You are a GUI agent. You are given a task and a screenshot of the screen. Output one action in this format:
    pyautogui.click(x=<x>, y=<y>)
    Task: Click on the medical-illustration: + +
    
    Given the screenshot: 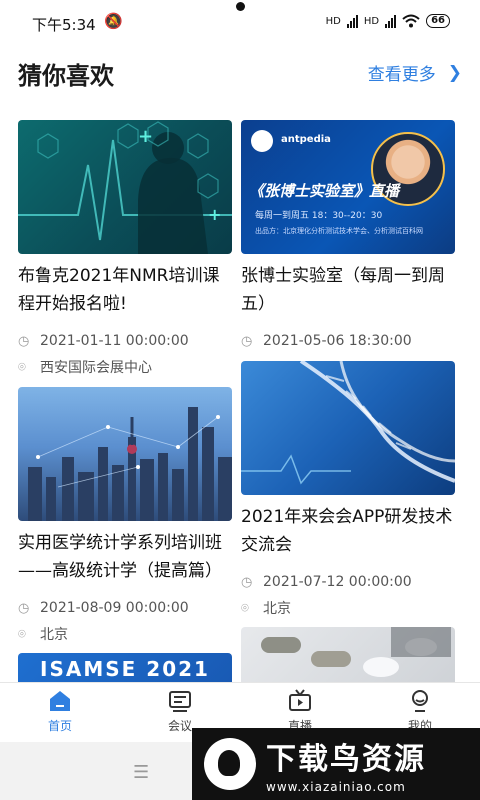 What is the action you would take?
    pyautogui.click(x=125, y=187)
    